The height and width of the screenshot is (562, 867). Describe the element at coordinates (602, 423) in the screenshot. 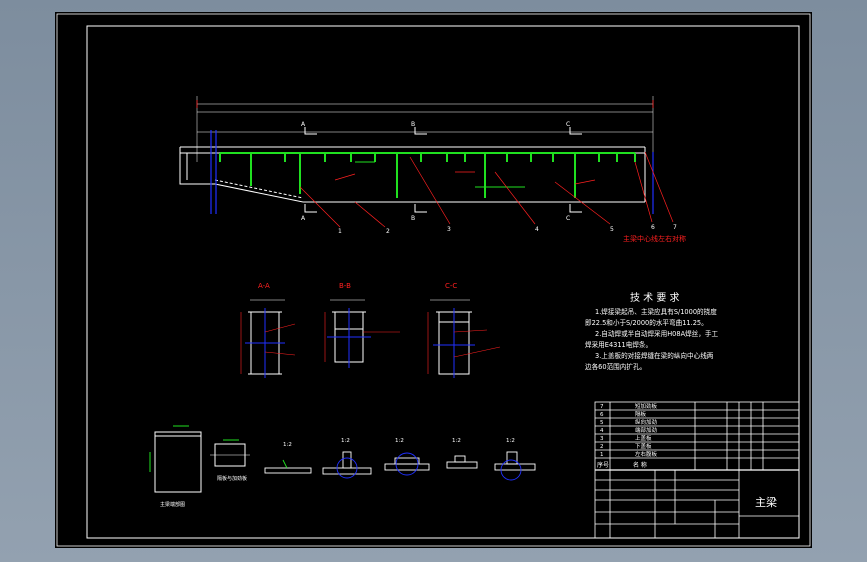

I see `bom-item-no: 5` at that location.